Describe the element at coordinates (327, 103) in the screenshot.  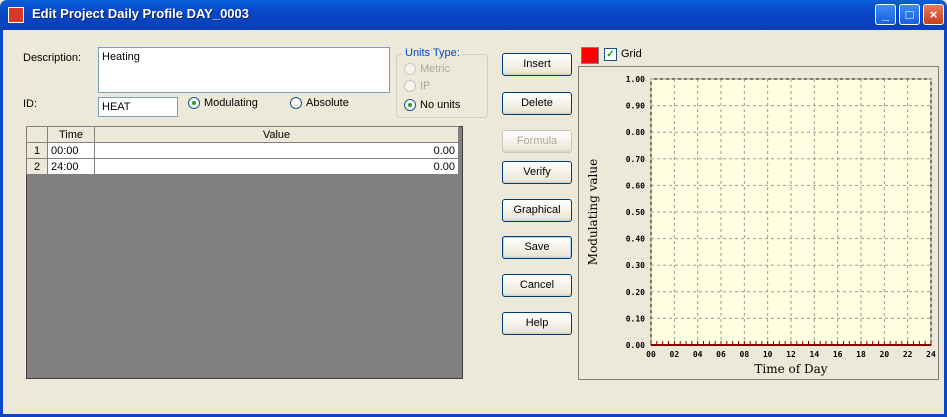
I see `absolute-label: Absolute` at that location.